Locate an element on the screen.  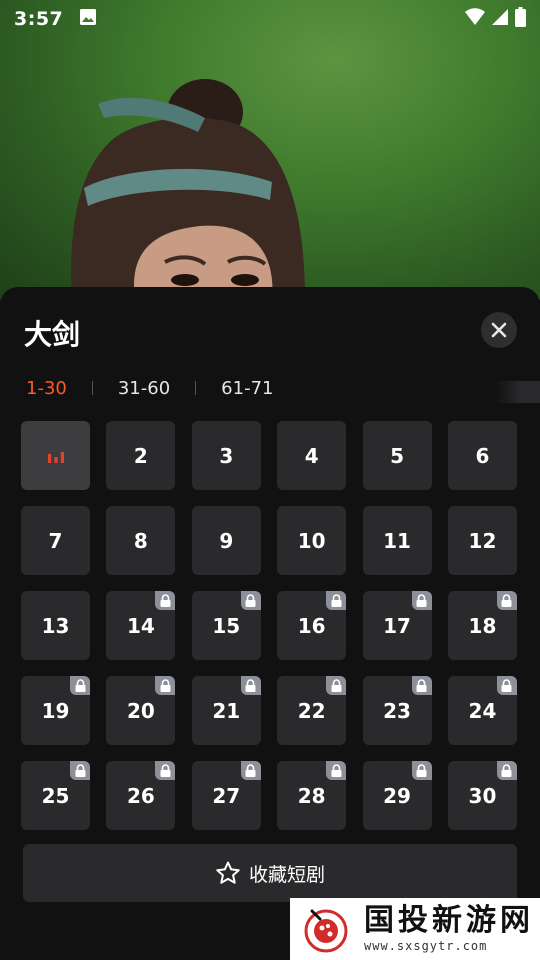
episode-number: 7 is located at coordinates (55, 540).